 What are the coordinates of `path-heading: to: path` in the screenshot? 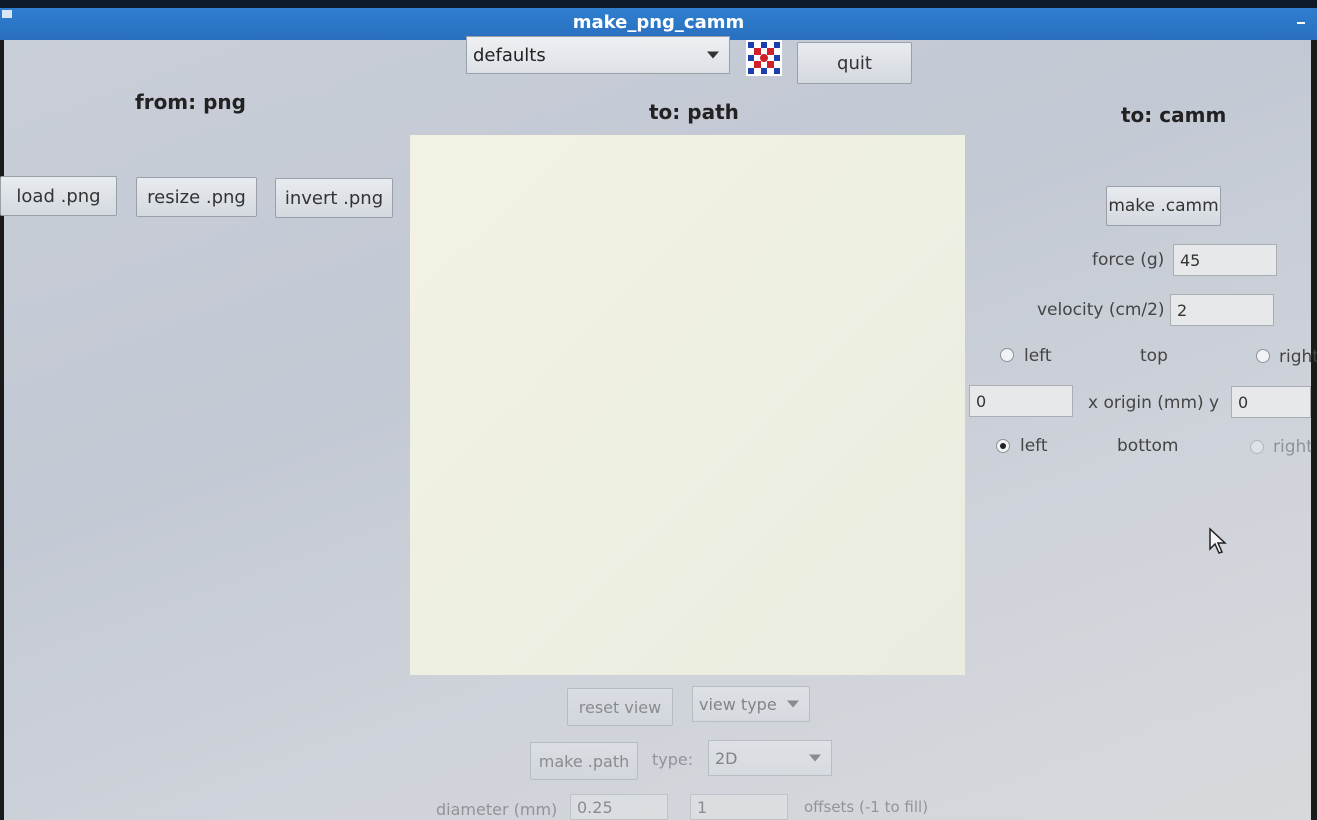 It's located at (694, 112).